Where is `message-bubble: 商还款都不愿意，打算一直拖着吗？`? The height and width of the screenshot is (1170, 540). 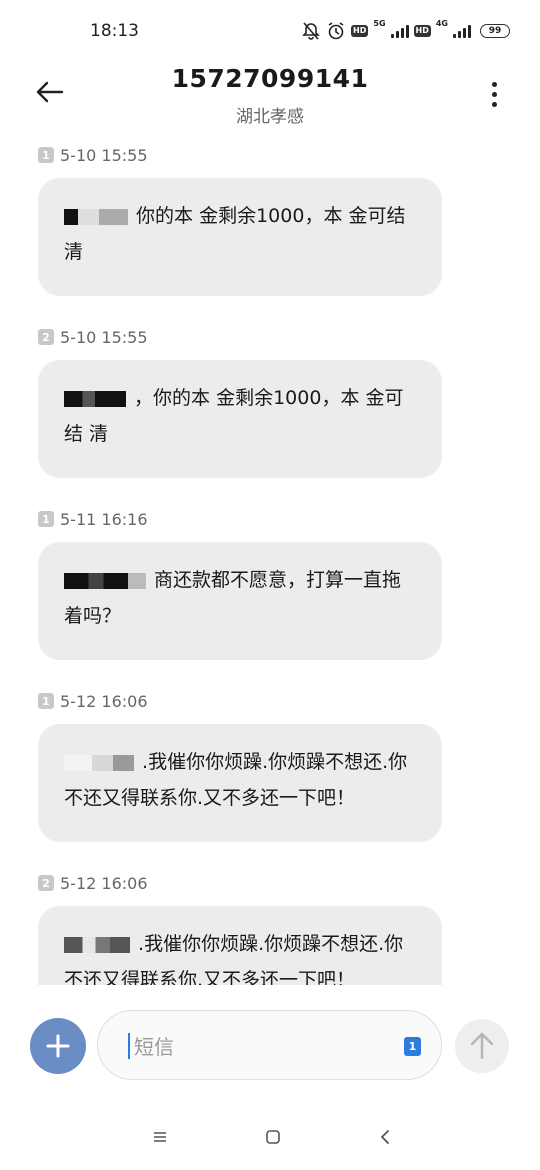 message-bubble: 商还款都不愿意，打算一直拖着吗？ is located at coordinates (240, 601).